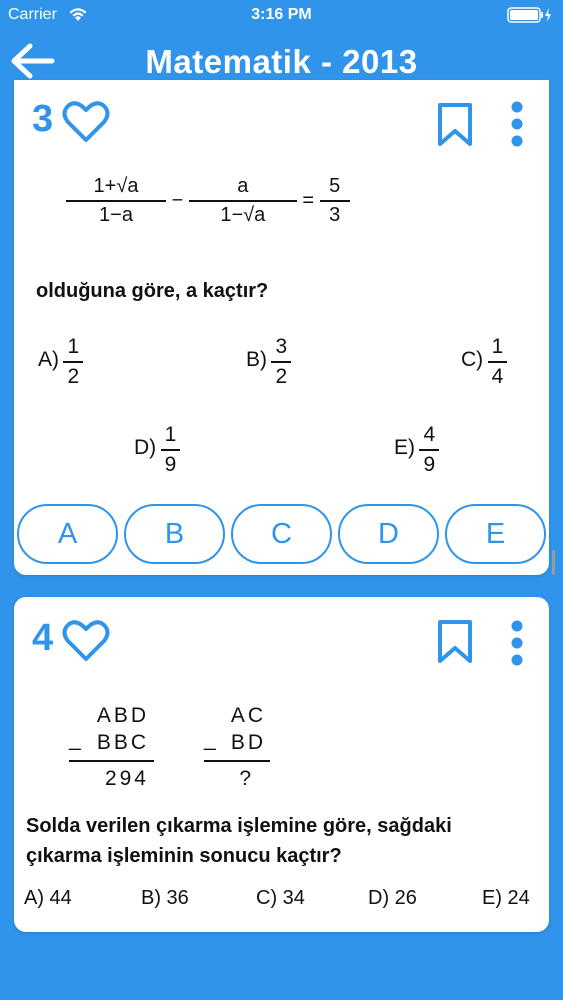 Image resolution: width=563 pixels, height=1000 pixels. Describe the element at coordinates (165, 898) in the screenshot. I see `option-b: B) 36` at that location.